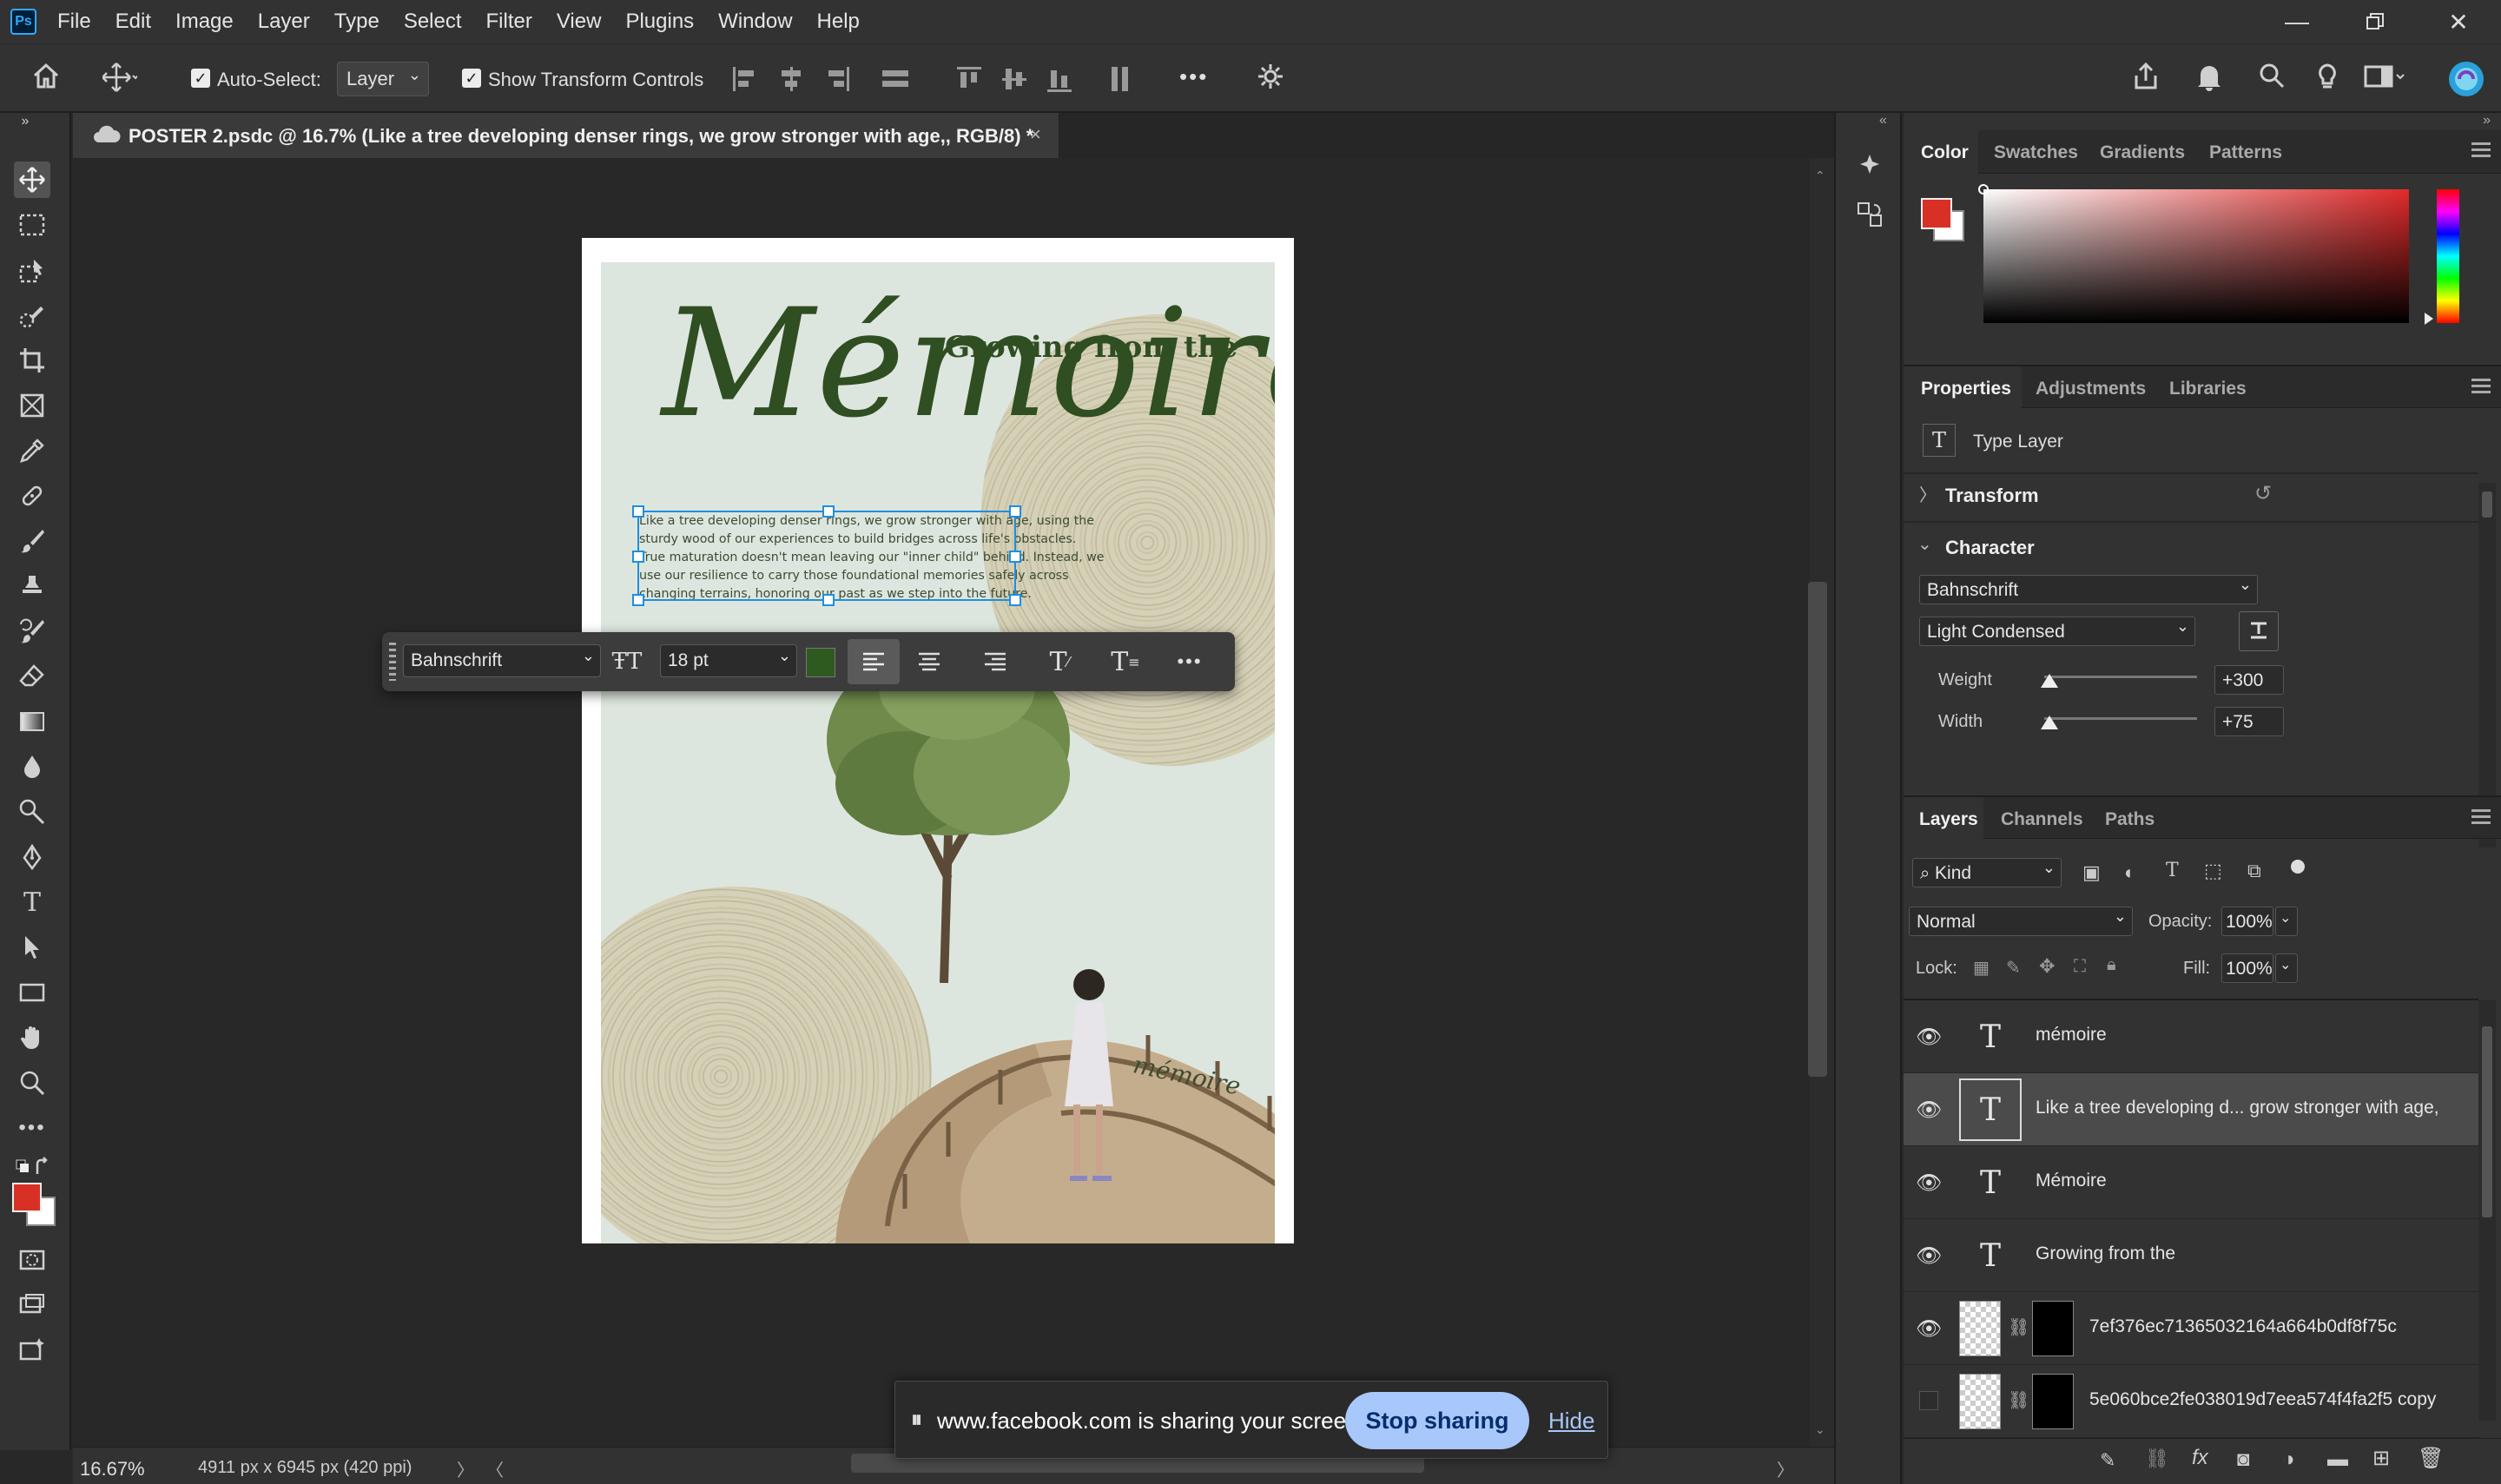 The height and width of the screenshot is (1484, 2501). Describe the element at coordinates (2091, 389) in the screenshot. I see `tab-adjustments: Adjustments` at that location.